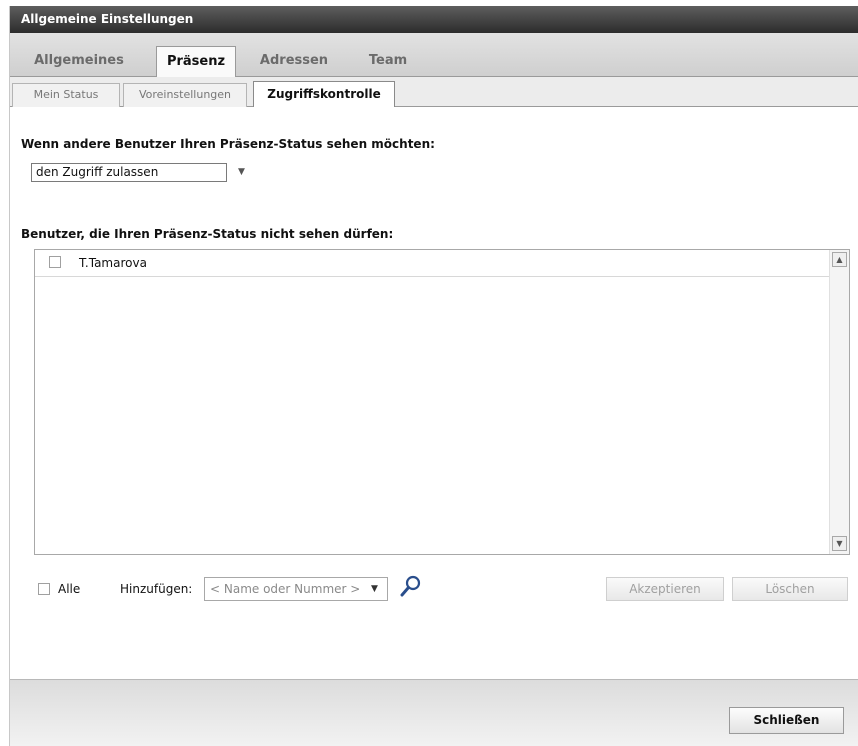  I want to click on add-user-placeholder: < Name oder Nummer >, so click(285, 589).